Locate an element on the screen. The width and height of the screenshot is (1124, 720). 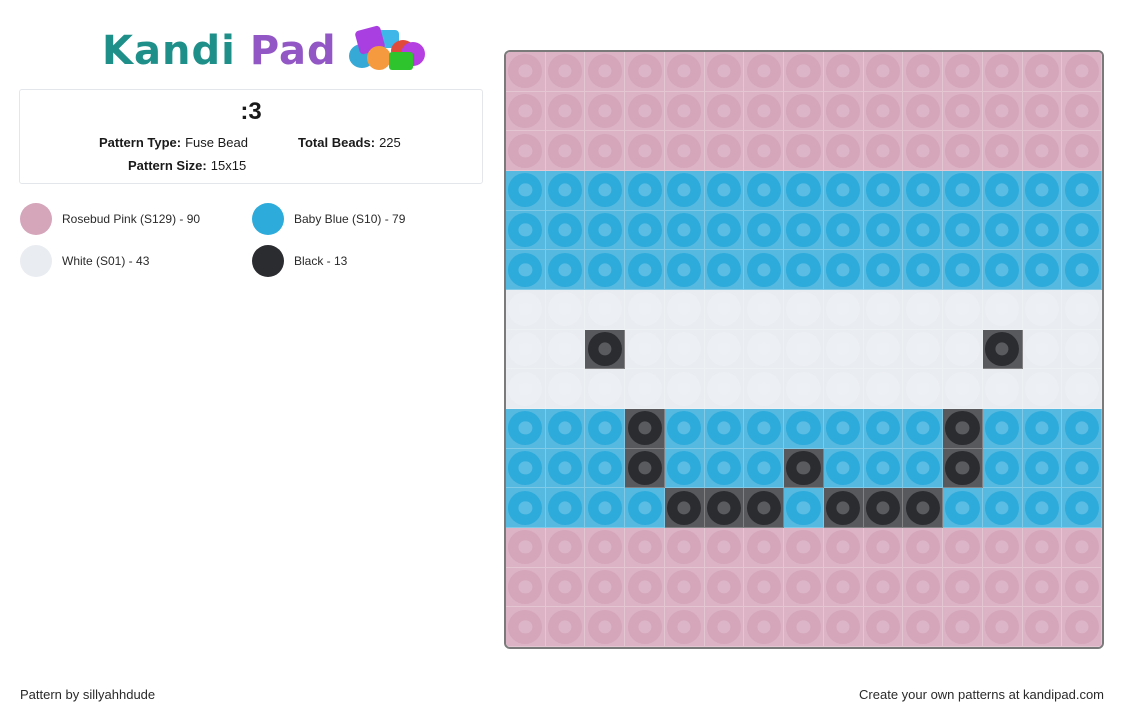
logo-text-kandi: Kandi is located at coordinates (169, 51).